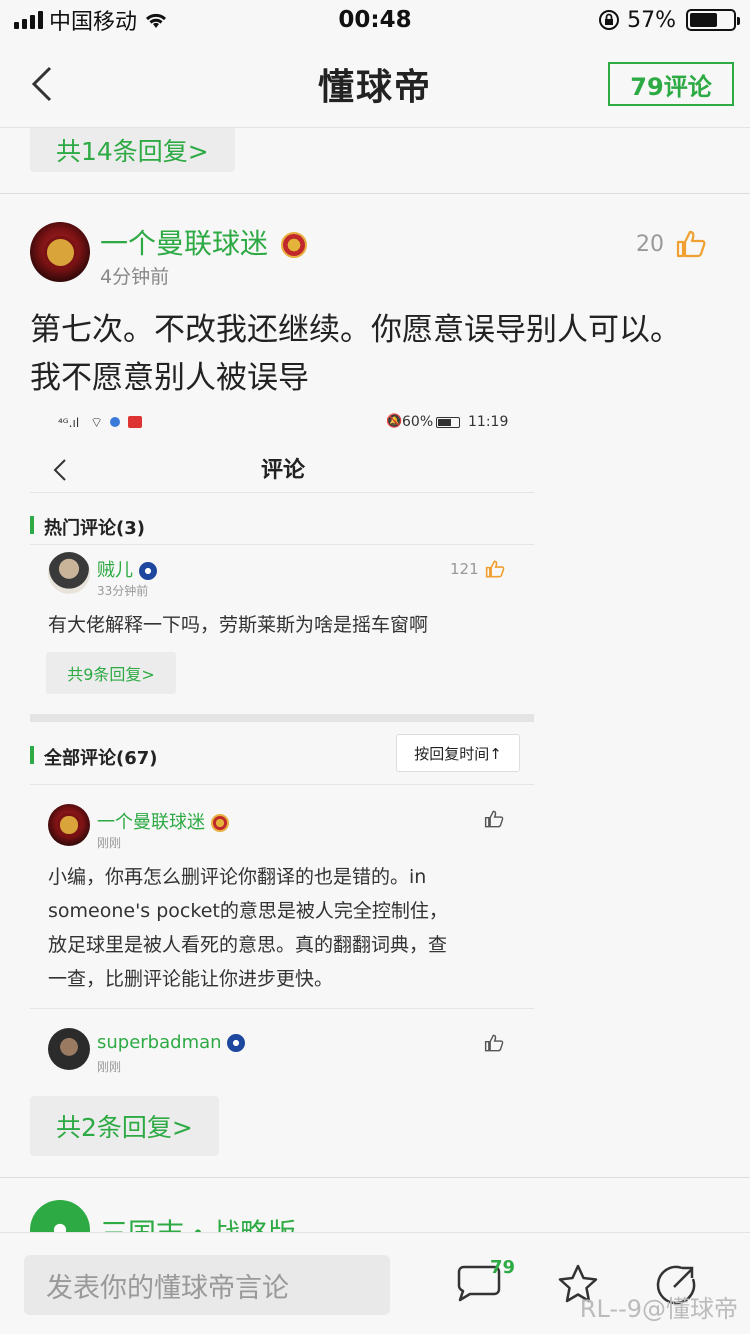 This screenshot has width=750, height=1334. Describe the element at coordinates (87, 527) in the screenshot. I see `hot-section-label: 热门评论(3)` at that location.